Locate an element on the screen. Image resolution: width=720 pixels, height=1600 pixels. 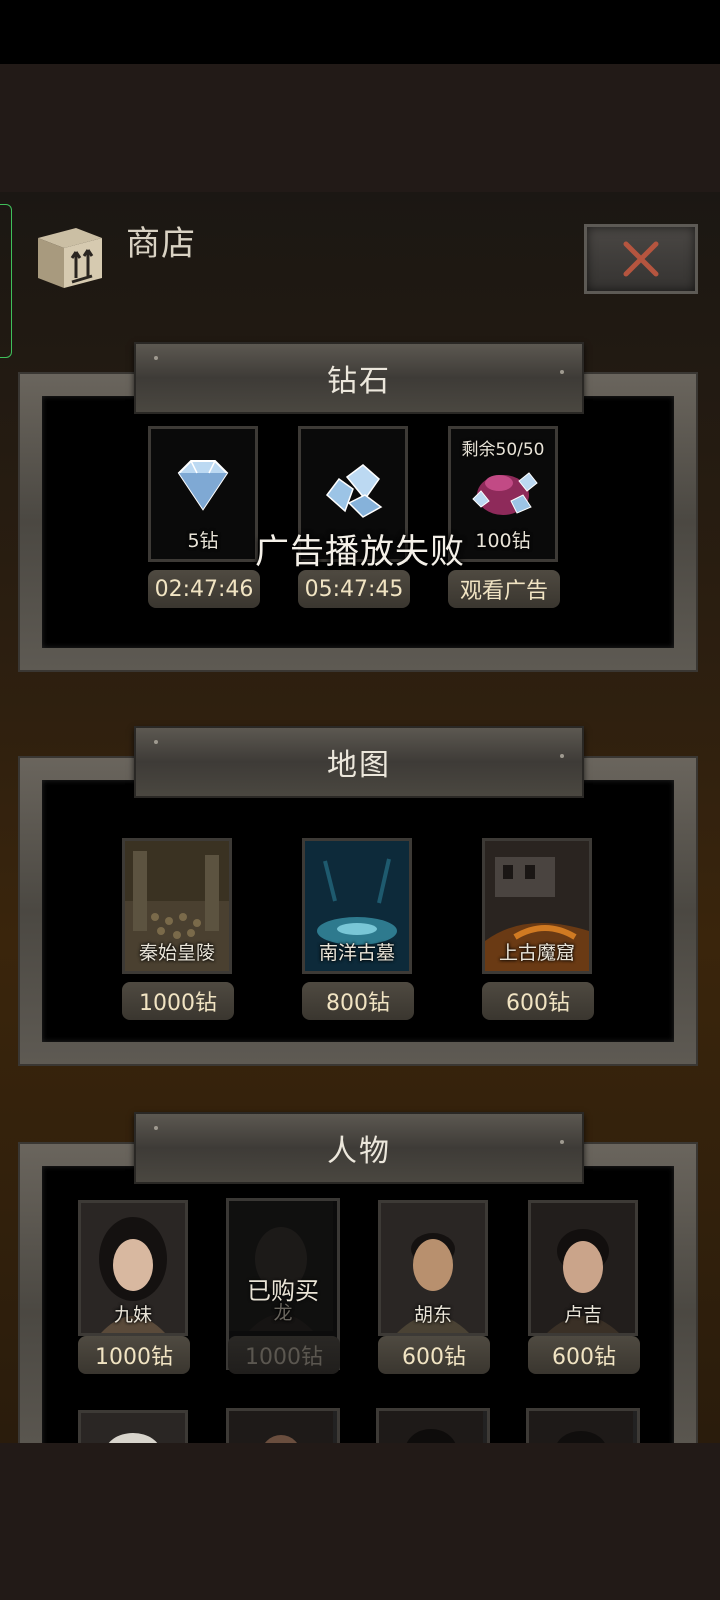
map-item-2-price: 800钻 is located at coordinates (358, 1001).